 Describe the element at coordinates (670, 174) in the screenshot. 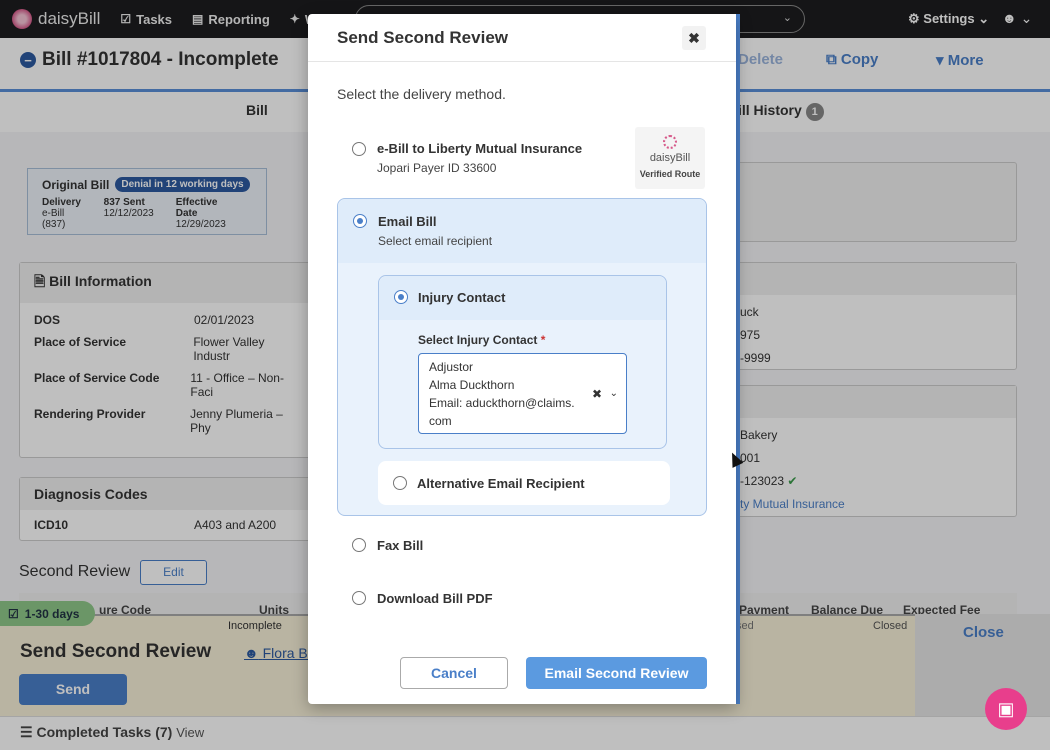

I see `verified-route-label: Verified Route` at that location.